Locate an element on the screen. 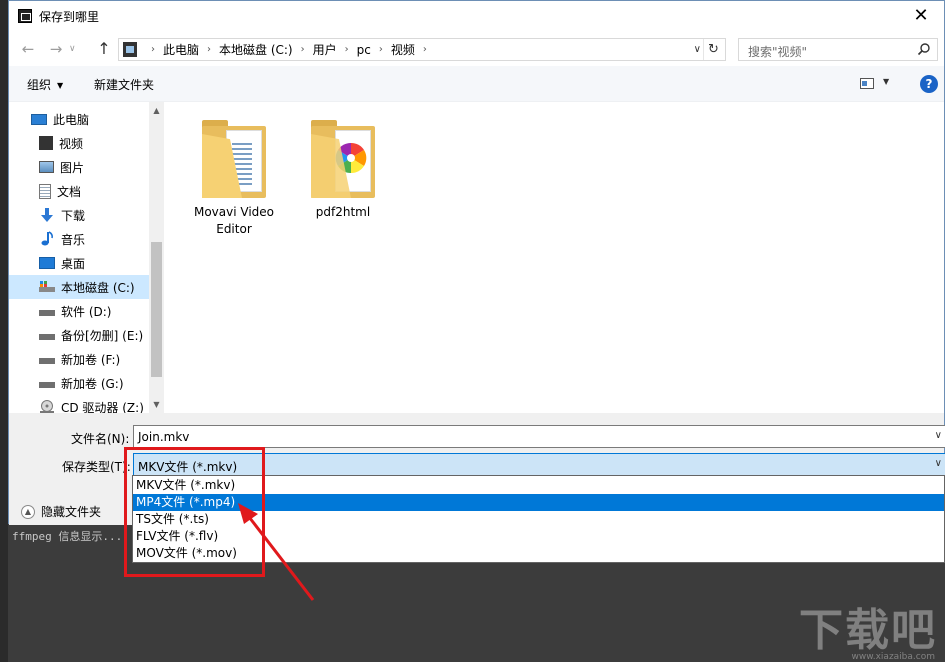 The height and width of the screenshot is (662, 945). close-button: ✕ is located at coordinates (921, 16).